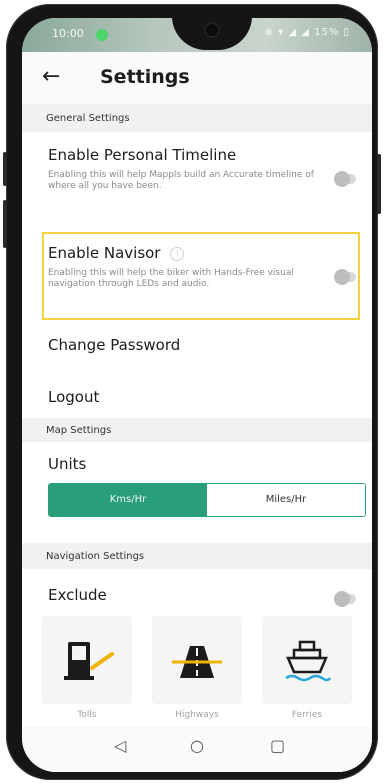 The image size is (384, 784). I want to click on personal-timeline-toggle, so click(345, 179).